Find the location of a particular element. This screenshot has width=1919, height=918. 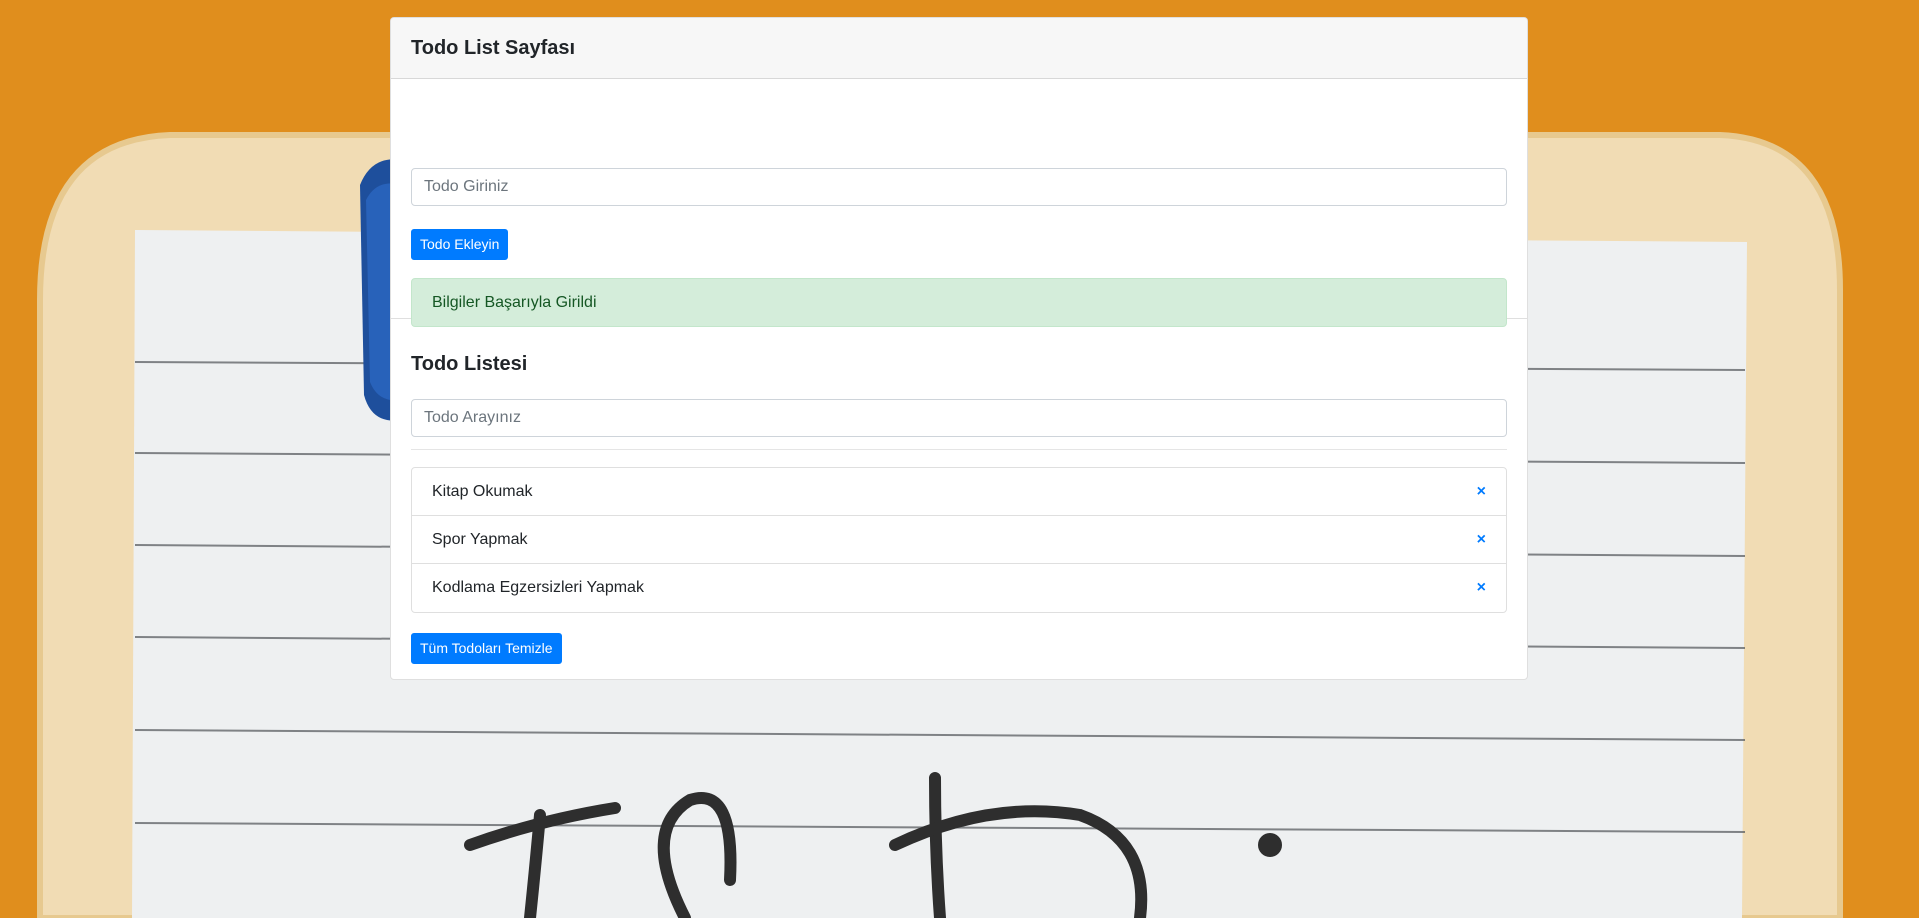

add-todo-button: Todo Ekleyin is located at coordinates (460, 244).